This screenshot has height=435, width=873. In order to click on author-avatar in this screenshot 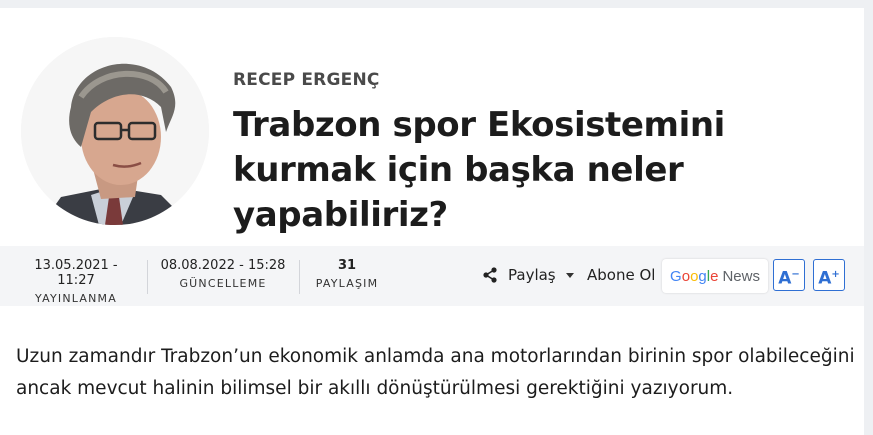, I will do `click(115, 131)`.